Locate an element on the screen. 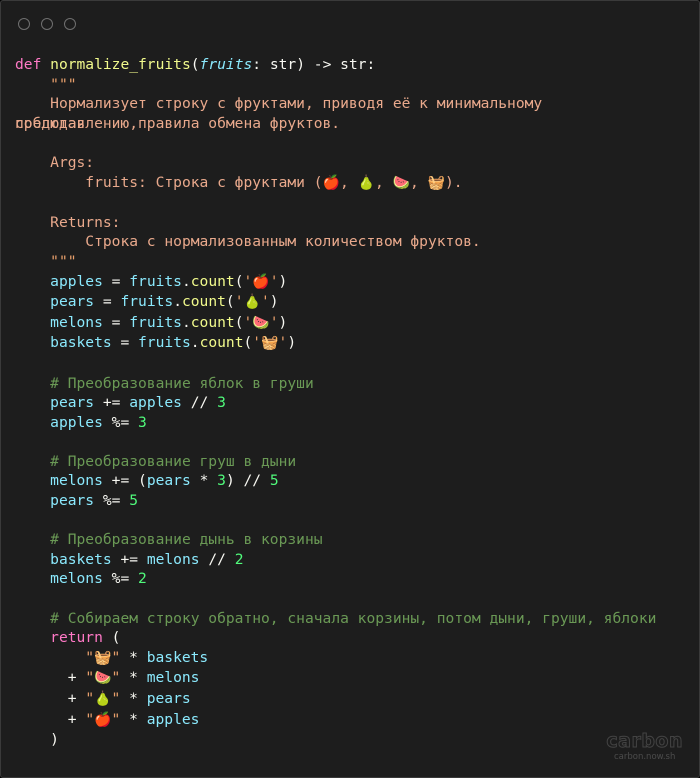 This screenshot has width=700, height=778. args-sep-3: , is located at coordinates (419, 182).